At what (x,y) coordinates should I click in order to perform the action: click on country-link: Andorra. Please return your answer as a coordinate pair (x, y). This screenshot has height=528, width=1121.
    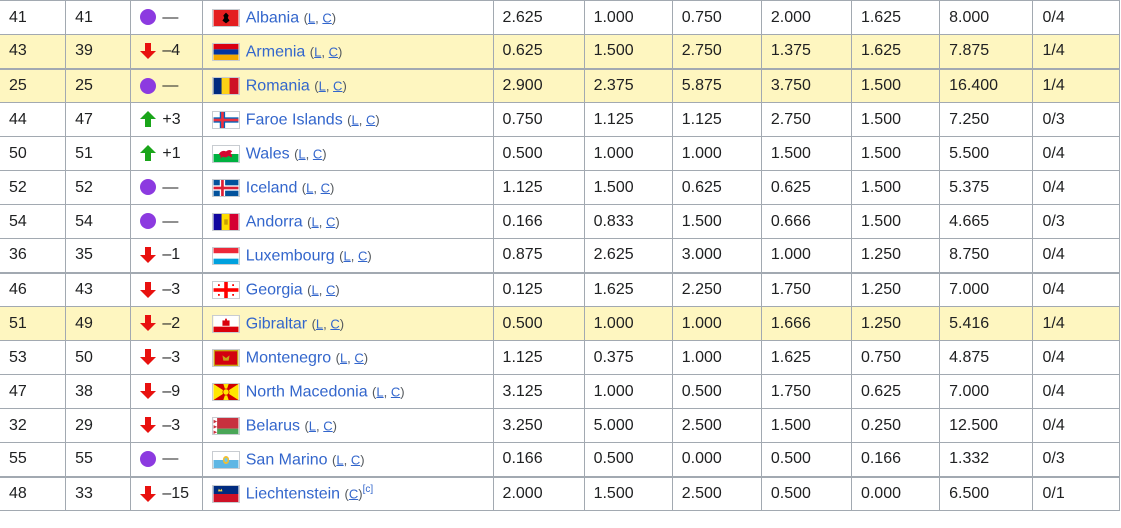
    Looking at the image, I should click on (274, 221).